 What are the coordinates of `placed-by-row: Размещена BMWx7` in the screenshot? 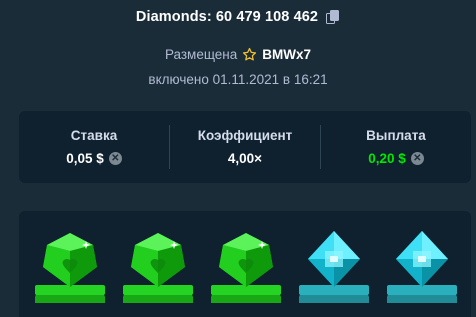 It's located at (238, 54).